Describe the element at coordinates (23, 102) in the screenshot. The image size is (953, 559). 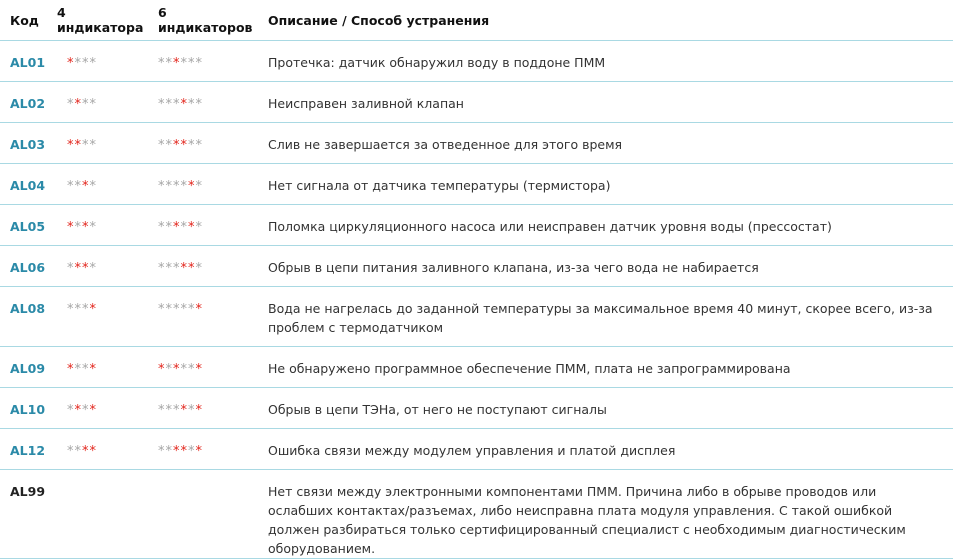
I see `error-code: AL02` at that location.